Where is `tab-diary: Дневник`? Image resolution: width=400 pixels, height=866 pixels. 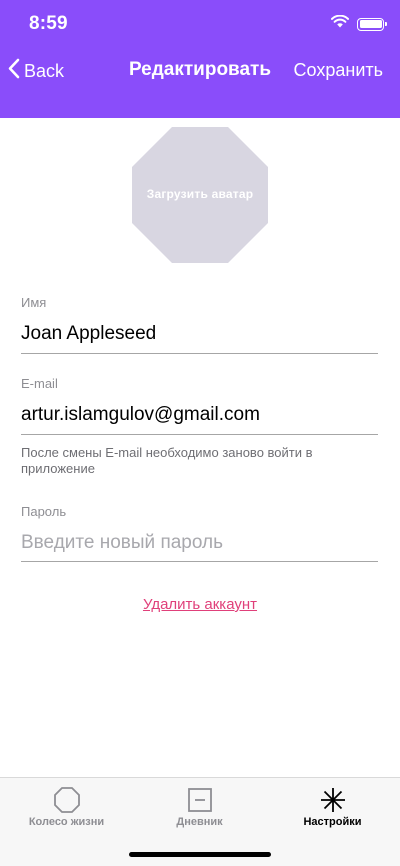 tab-diary: Дневник is located at coordinates (199, 807).